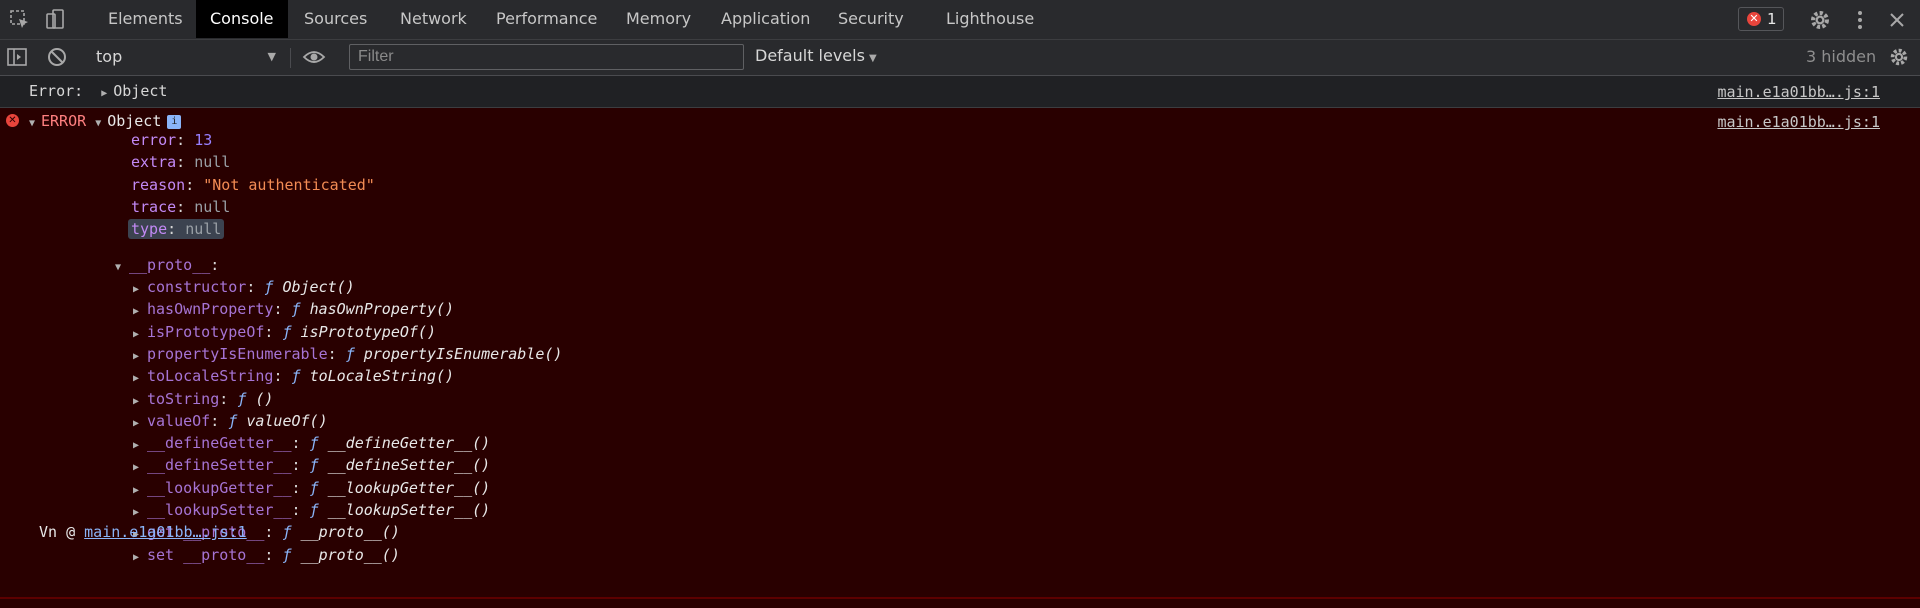 The width and height of the screenshot is (1920, 608). I want to click on error-header: ▼ ERROR ▼ Object i, so click(105, 122).